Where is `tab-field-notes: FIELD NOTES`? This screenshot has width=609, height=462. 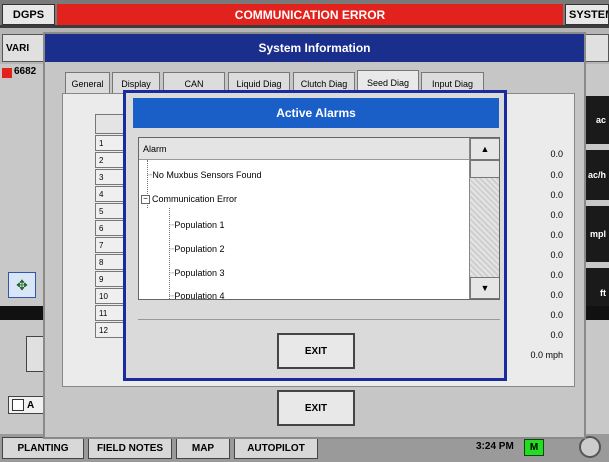 tab-field-notes: FIELD NOTES is located at coordinates (130, 448).